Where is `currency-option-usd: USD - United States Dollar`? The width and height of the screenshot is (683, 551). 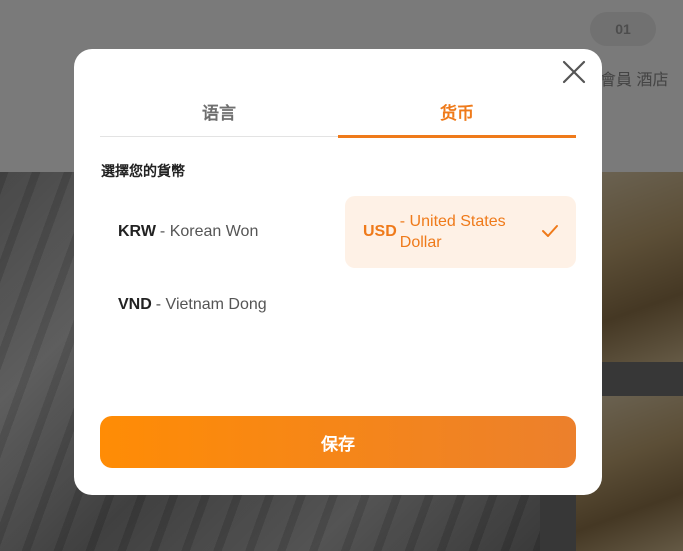 currency-option-usd: USD - United States Dollar is located at coordinates (460, 232).